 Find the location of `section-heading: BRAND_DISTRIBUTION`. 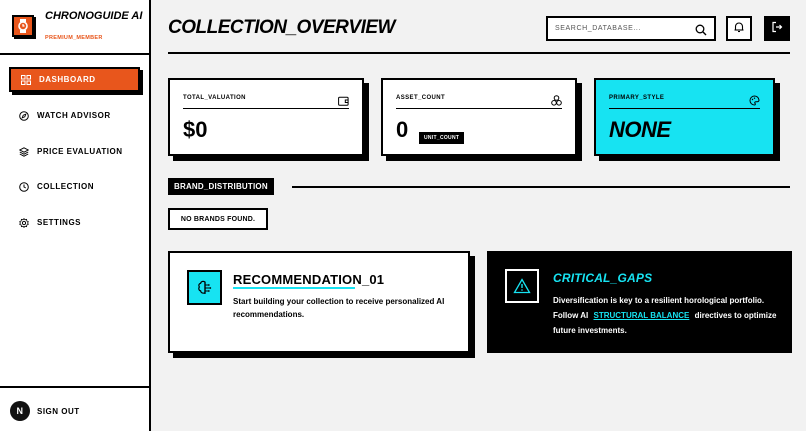

section-heading: BRAND_DISTRIBUTION is located at coordinates (221, 186).